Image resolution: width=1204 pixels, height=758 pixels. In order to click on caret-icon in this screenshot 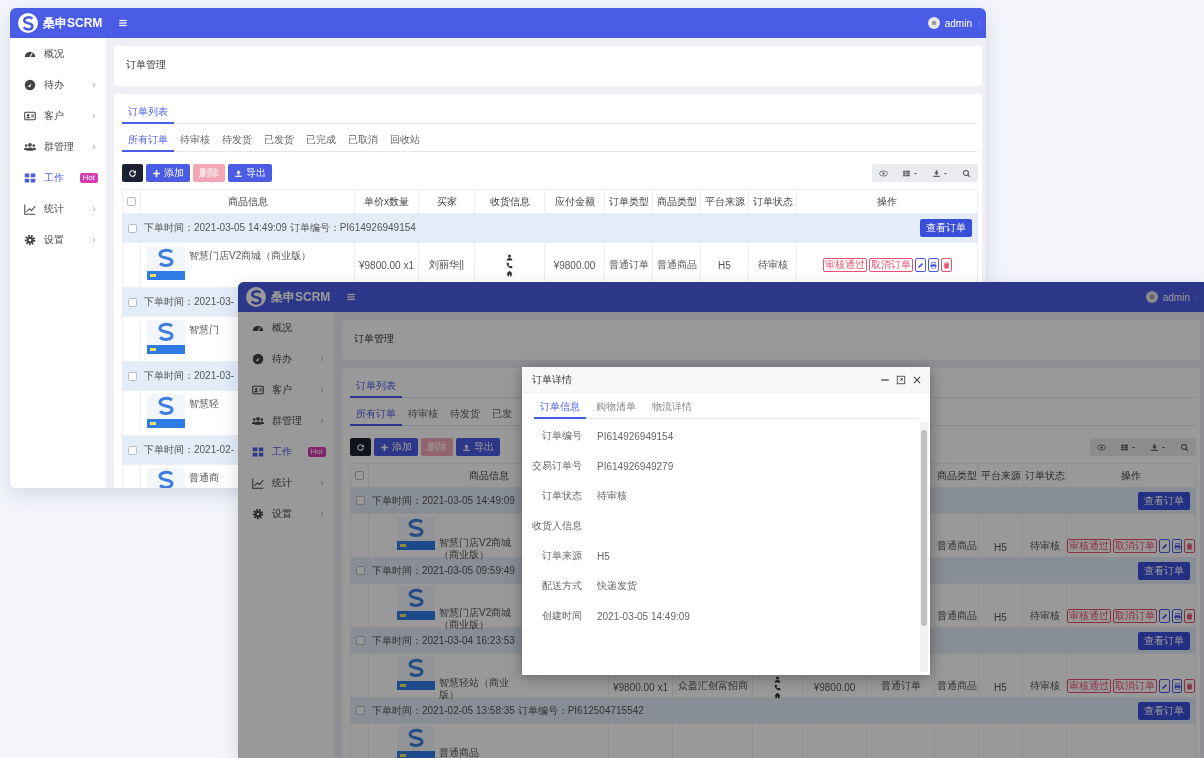, I will do `click(945, 173)`.